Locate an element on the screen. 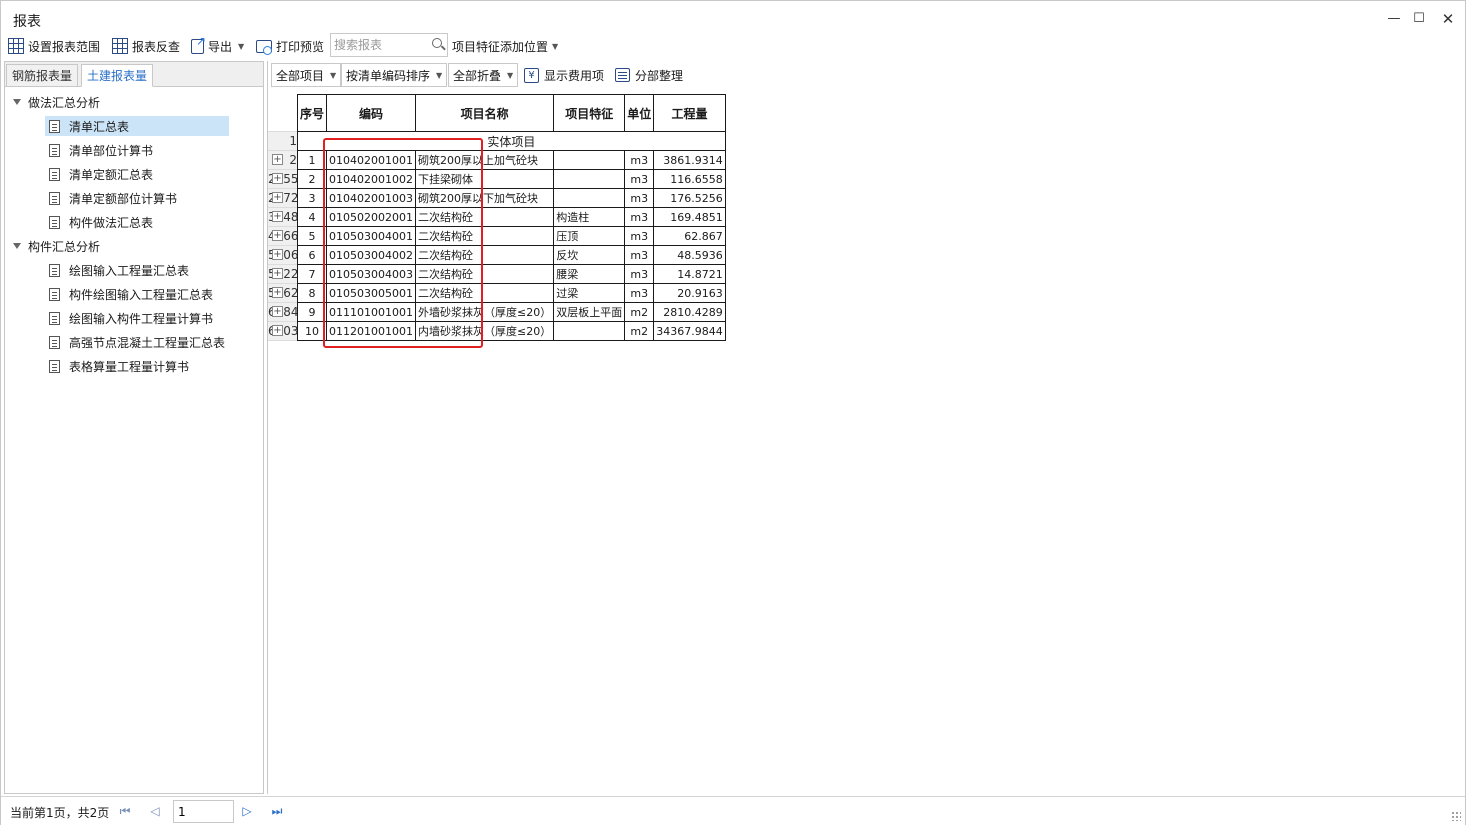 Image resolution: width=1466 pixels, height=825 pixels. page-number-input is located at coordinates (203, 811).